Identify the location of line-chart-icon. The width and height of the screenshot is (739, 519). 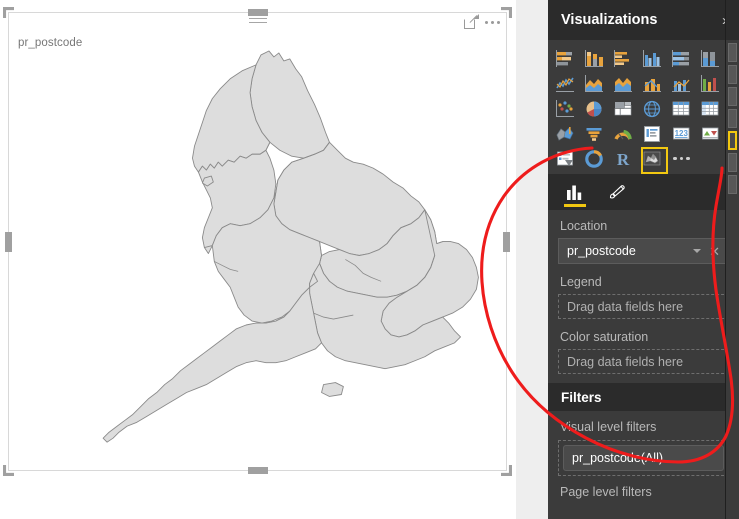
(565, 83).